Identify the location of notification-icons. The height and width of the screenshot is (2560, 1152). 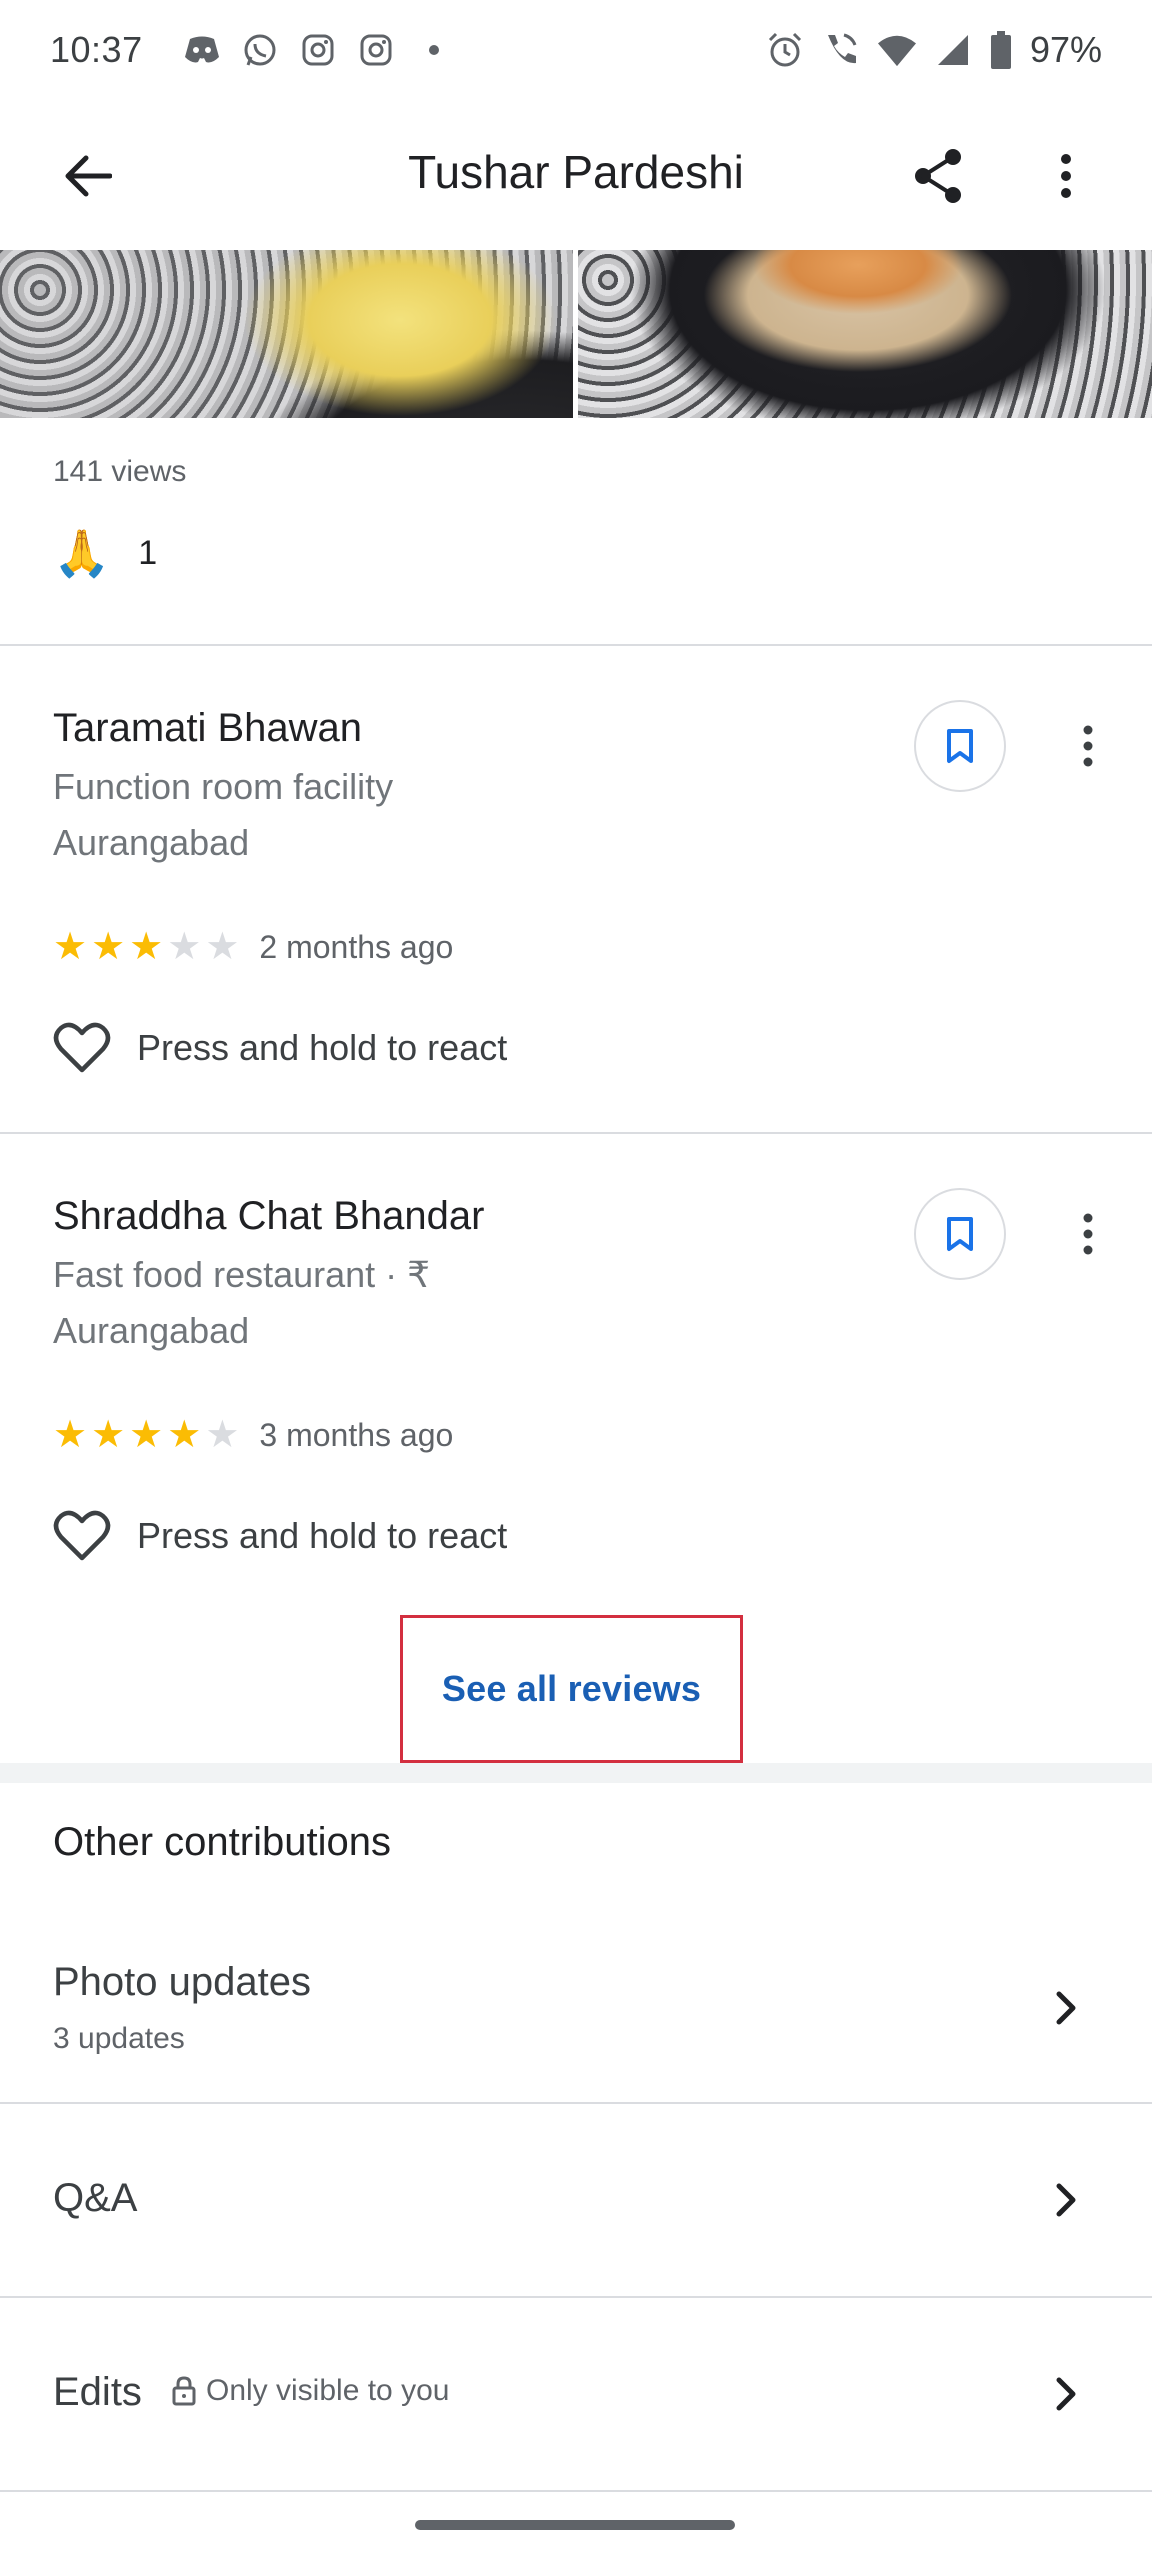
(318, 50).